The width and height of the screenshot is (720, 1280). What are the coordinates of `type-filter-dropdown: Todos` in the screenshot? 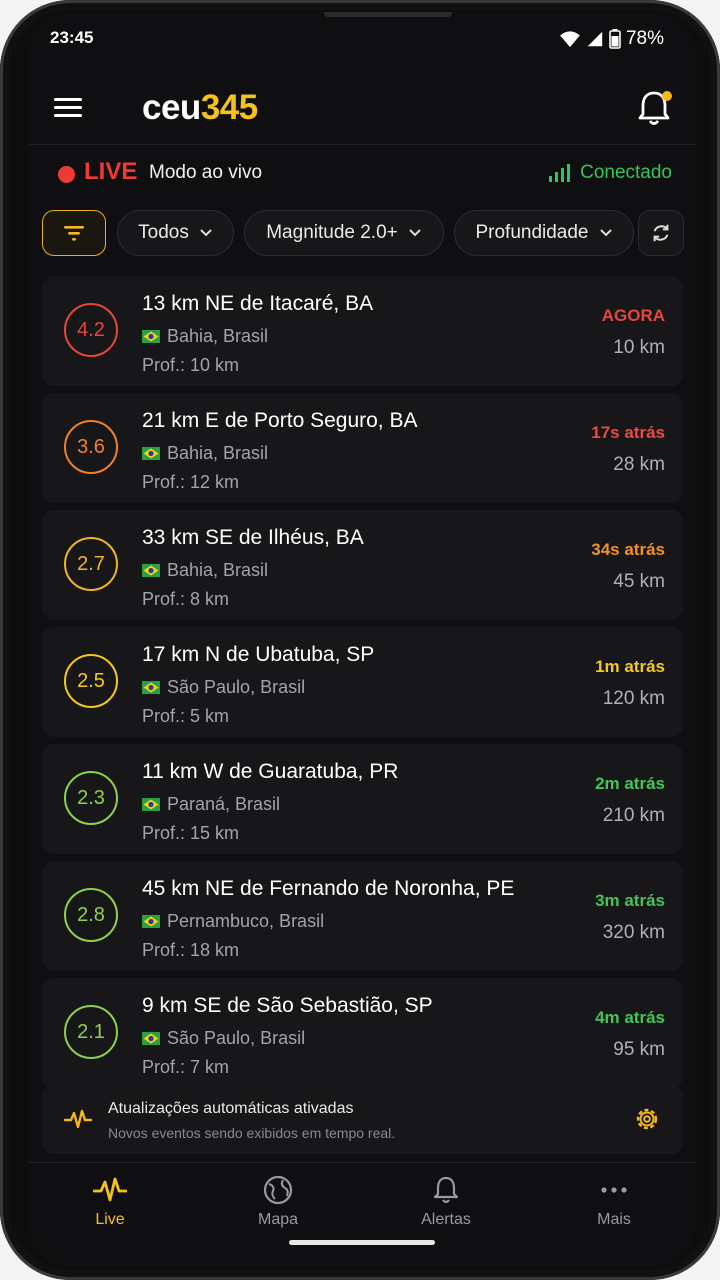 It's located at (175, 233).